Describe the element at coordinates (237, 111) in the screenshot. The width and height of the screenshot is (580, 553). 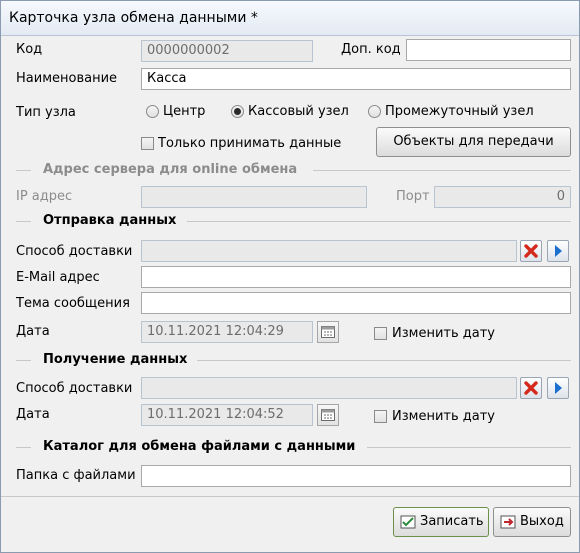
I see `radio-cash-node-circle` at that location.